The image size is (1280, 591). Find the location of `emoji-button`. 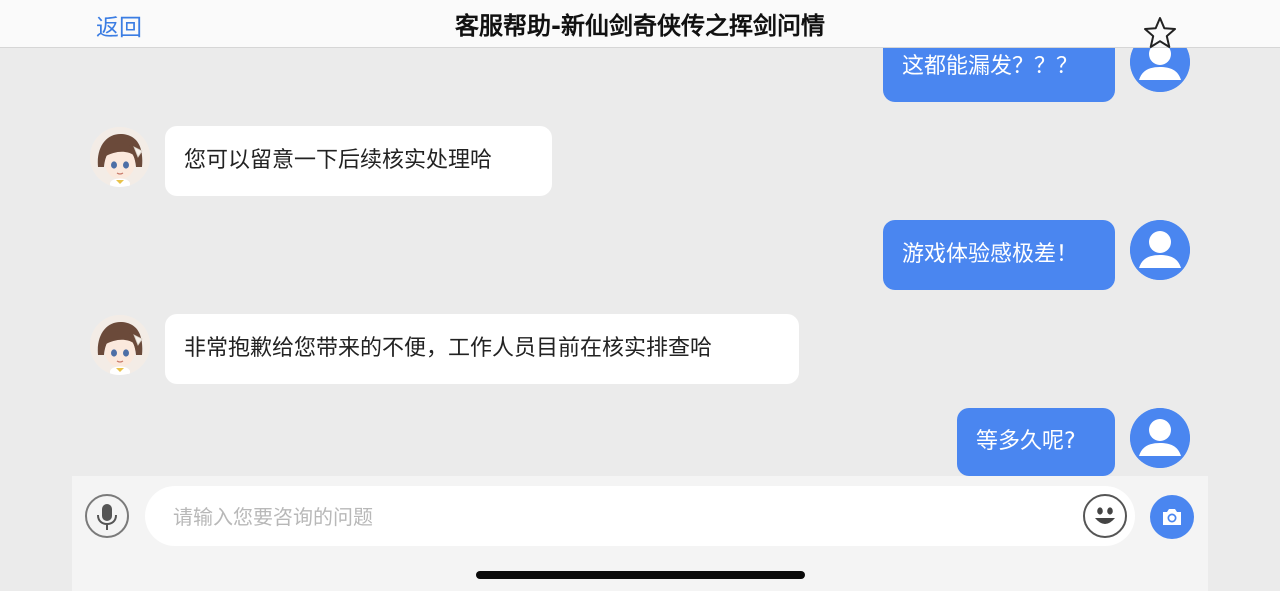

emoji-button is located at coordinates (1105, 516).